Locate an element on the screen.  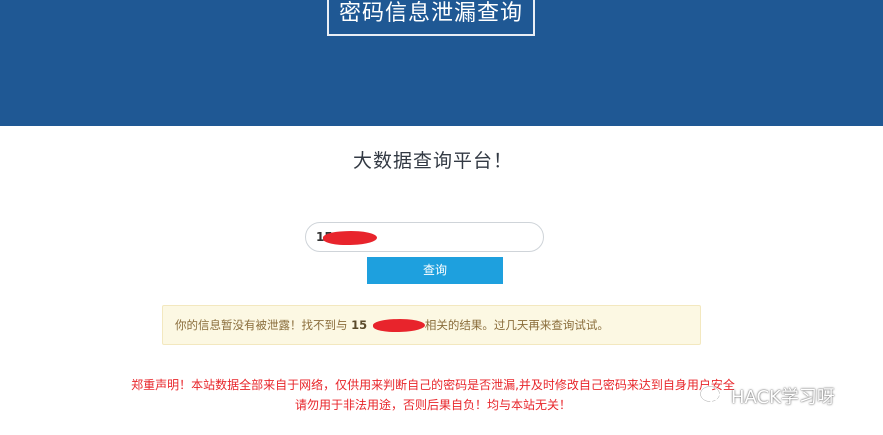
alert-phone: 15 is located at coordinates (359, 325).